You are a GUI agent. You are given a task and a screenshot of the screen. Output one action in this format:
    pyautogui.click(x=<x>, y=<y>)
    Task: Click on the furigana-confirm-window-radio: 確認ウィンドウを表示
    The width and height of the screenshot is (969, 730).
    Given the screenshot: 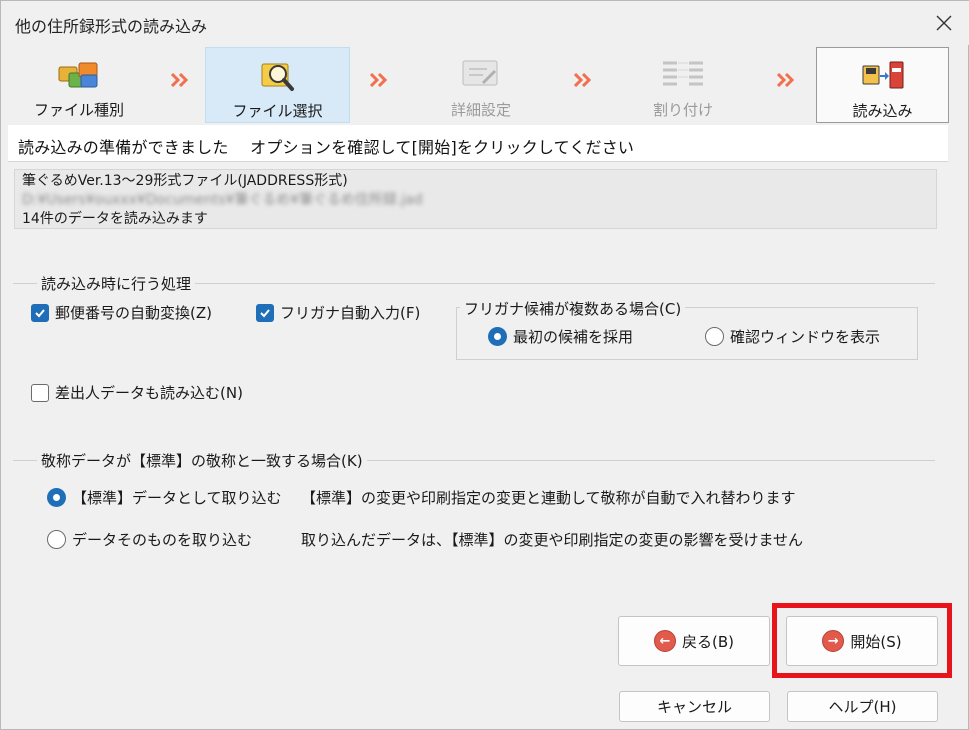 What is the action you would take?
    pyautogui.click(x=792, y=336)
    